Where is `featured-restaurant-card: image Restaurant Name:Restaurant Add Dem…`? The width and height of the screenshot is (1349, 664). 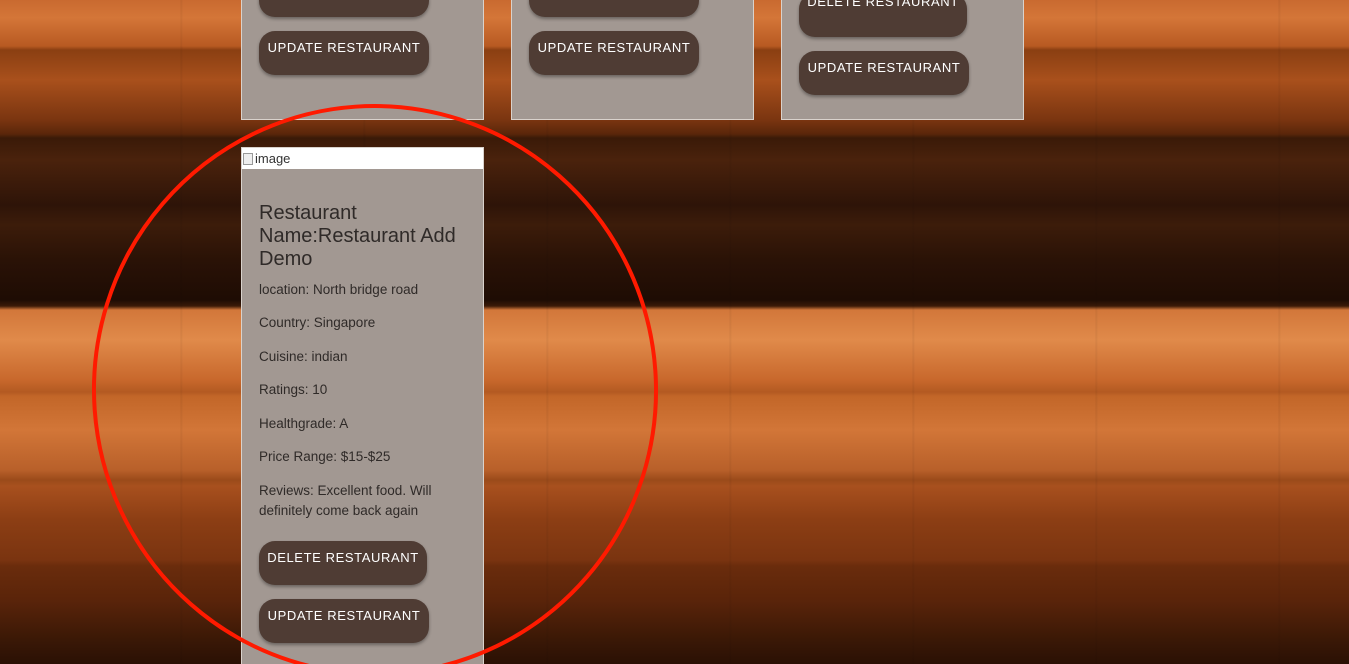
featured-restaurant-card: image Restaurant Name:Restaurant Add Dem… is located at coordinates (362, 405).